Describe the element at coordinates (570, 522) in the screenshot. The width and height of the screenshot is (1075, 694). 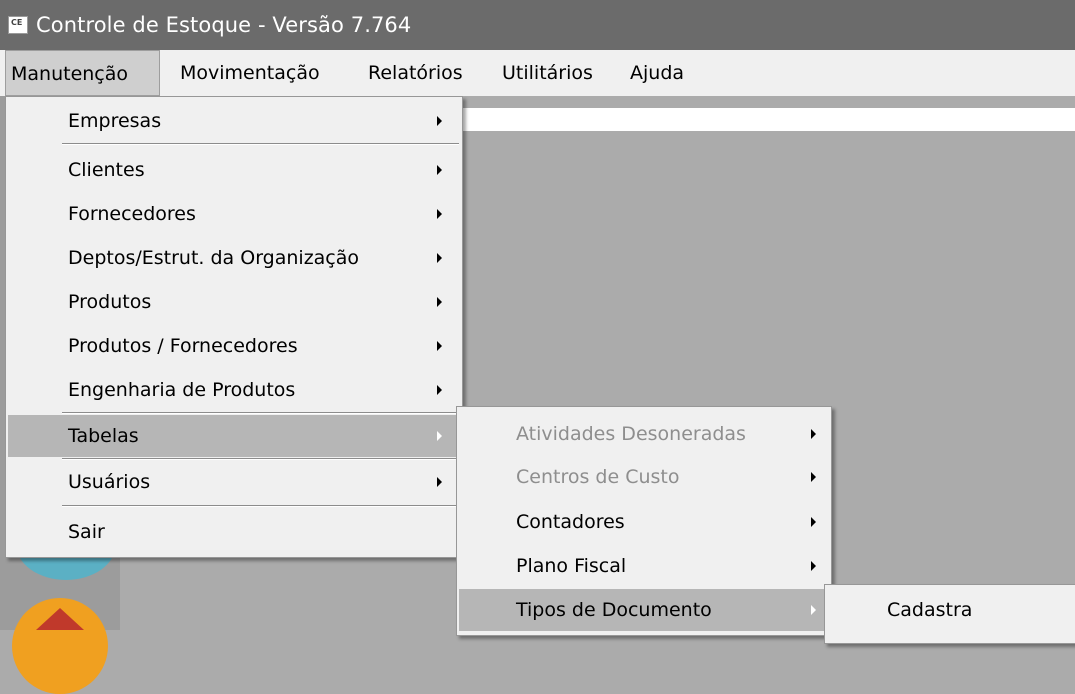
I see `menu-item-label: Contadores` at that location.